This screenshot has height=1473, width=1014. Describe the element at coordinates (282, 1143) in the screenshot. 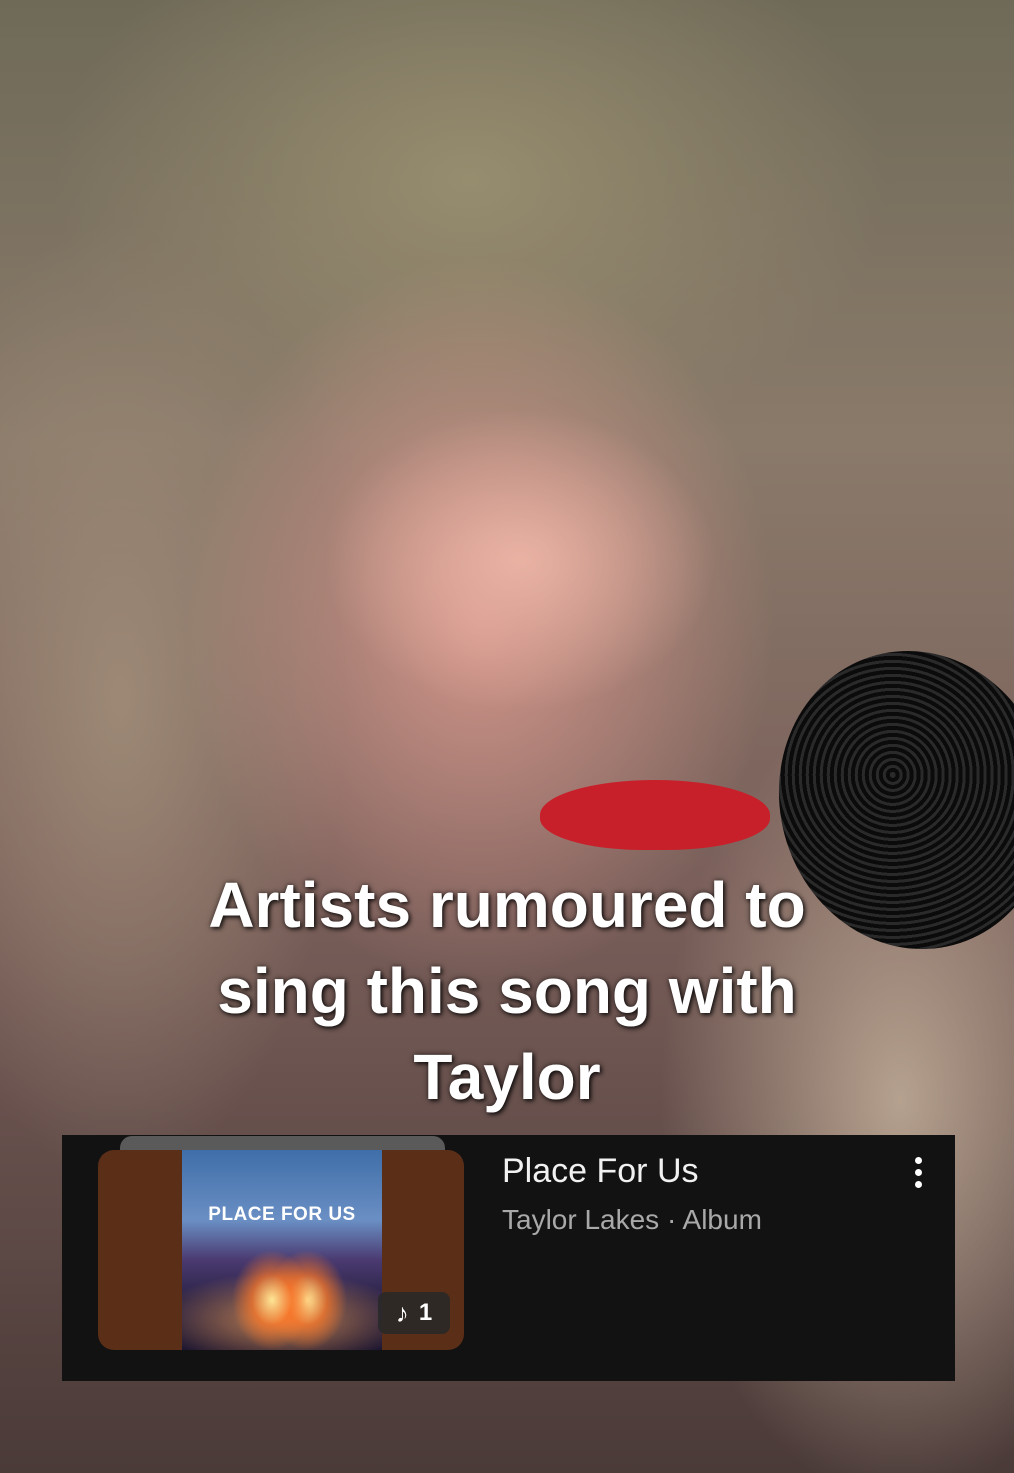

I see `stacked-card-edge` at that location.